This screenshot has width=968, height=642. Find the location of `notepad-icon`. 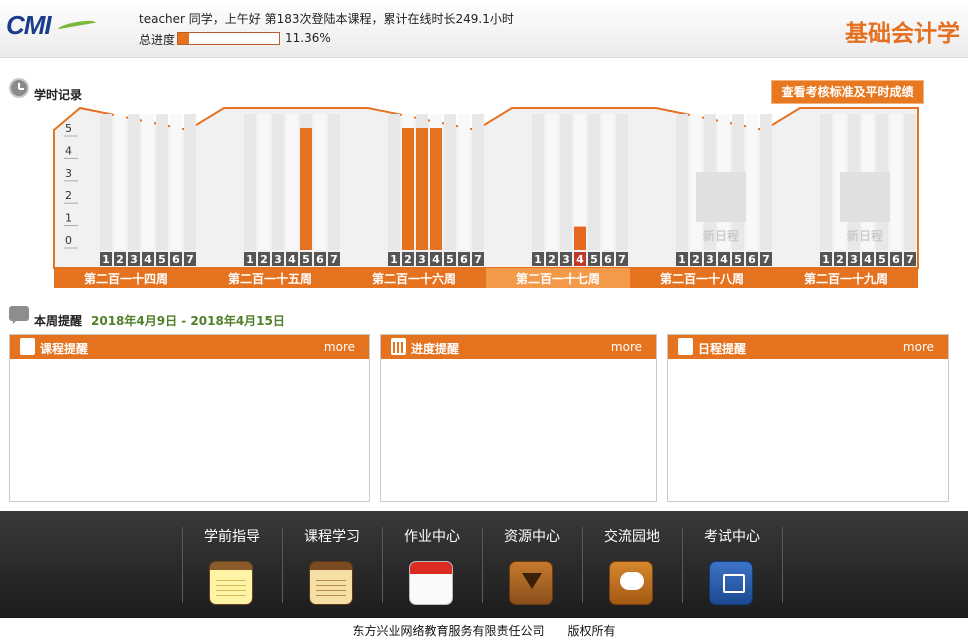

notepad-icon is located at coordinates (231, 583).